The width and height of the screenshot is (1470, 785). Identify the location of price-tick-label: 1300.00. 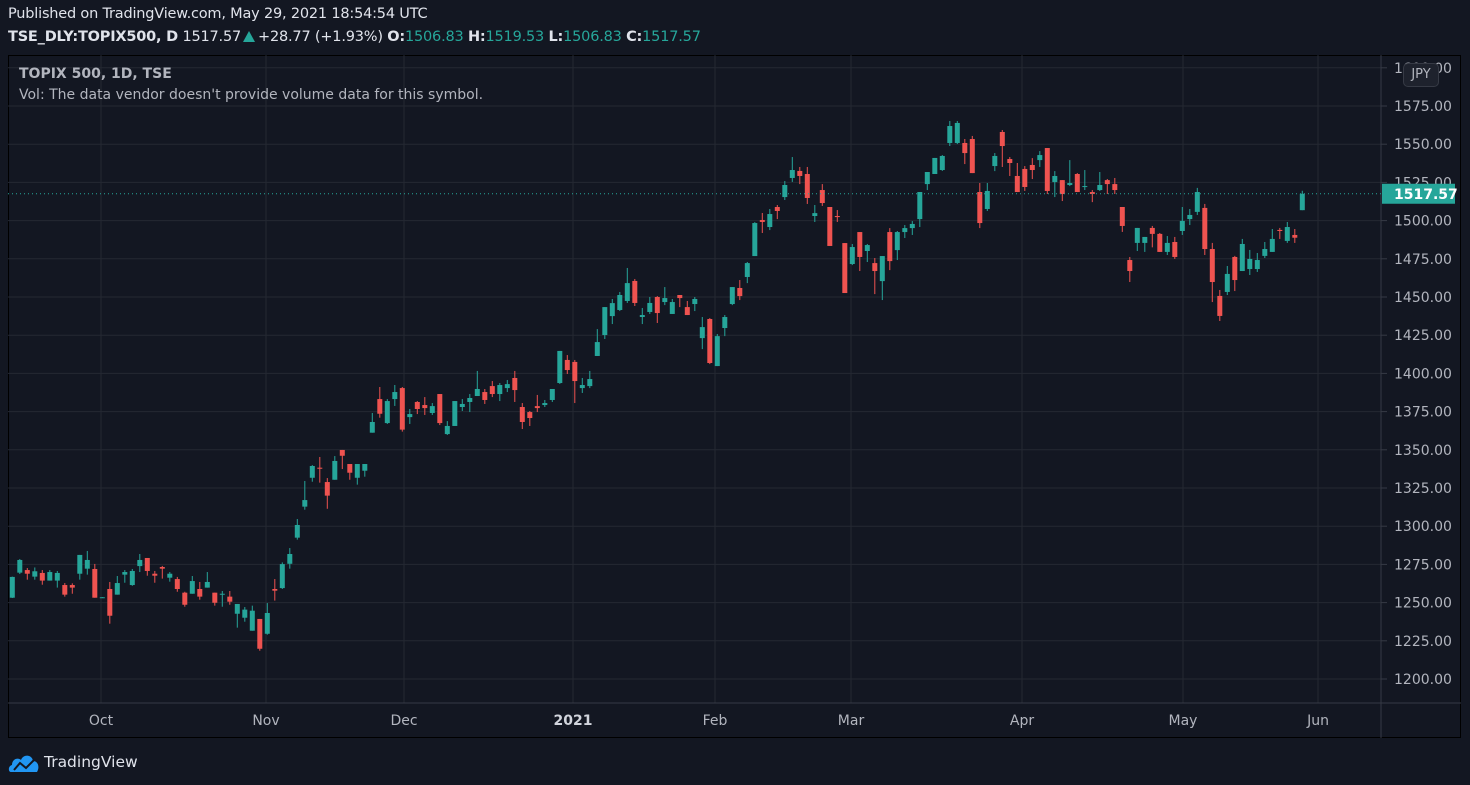
(1423, 527).